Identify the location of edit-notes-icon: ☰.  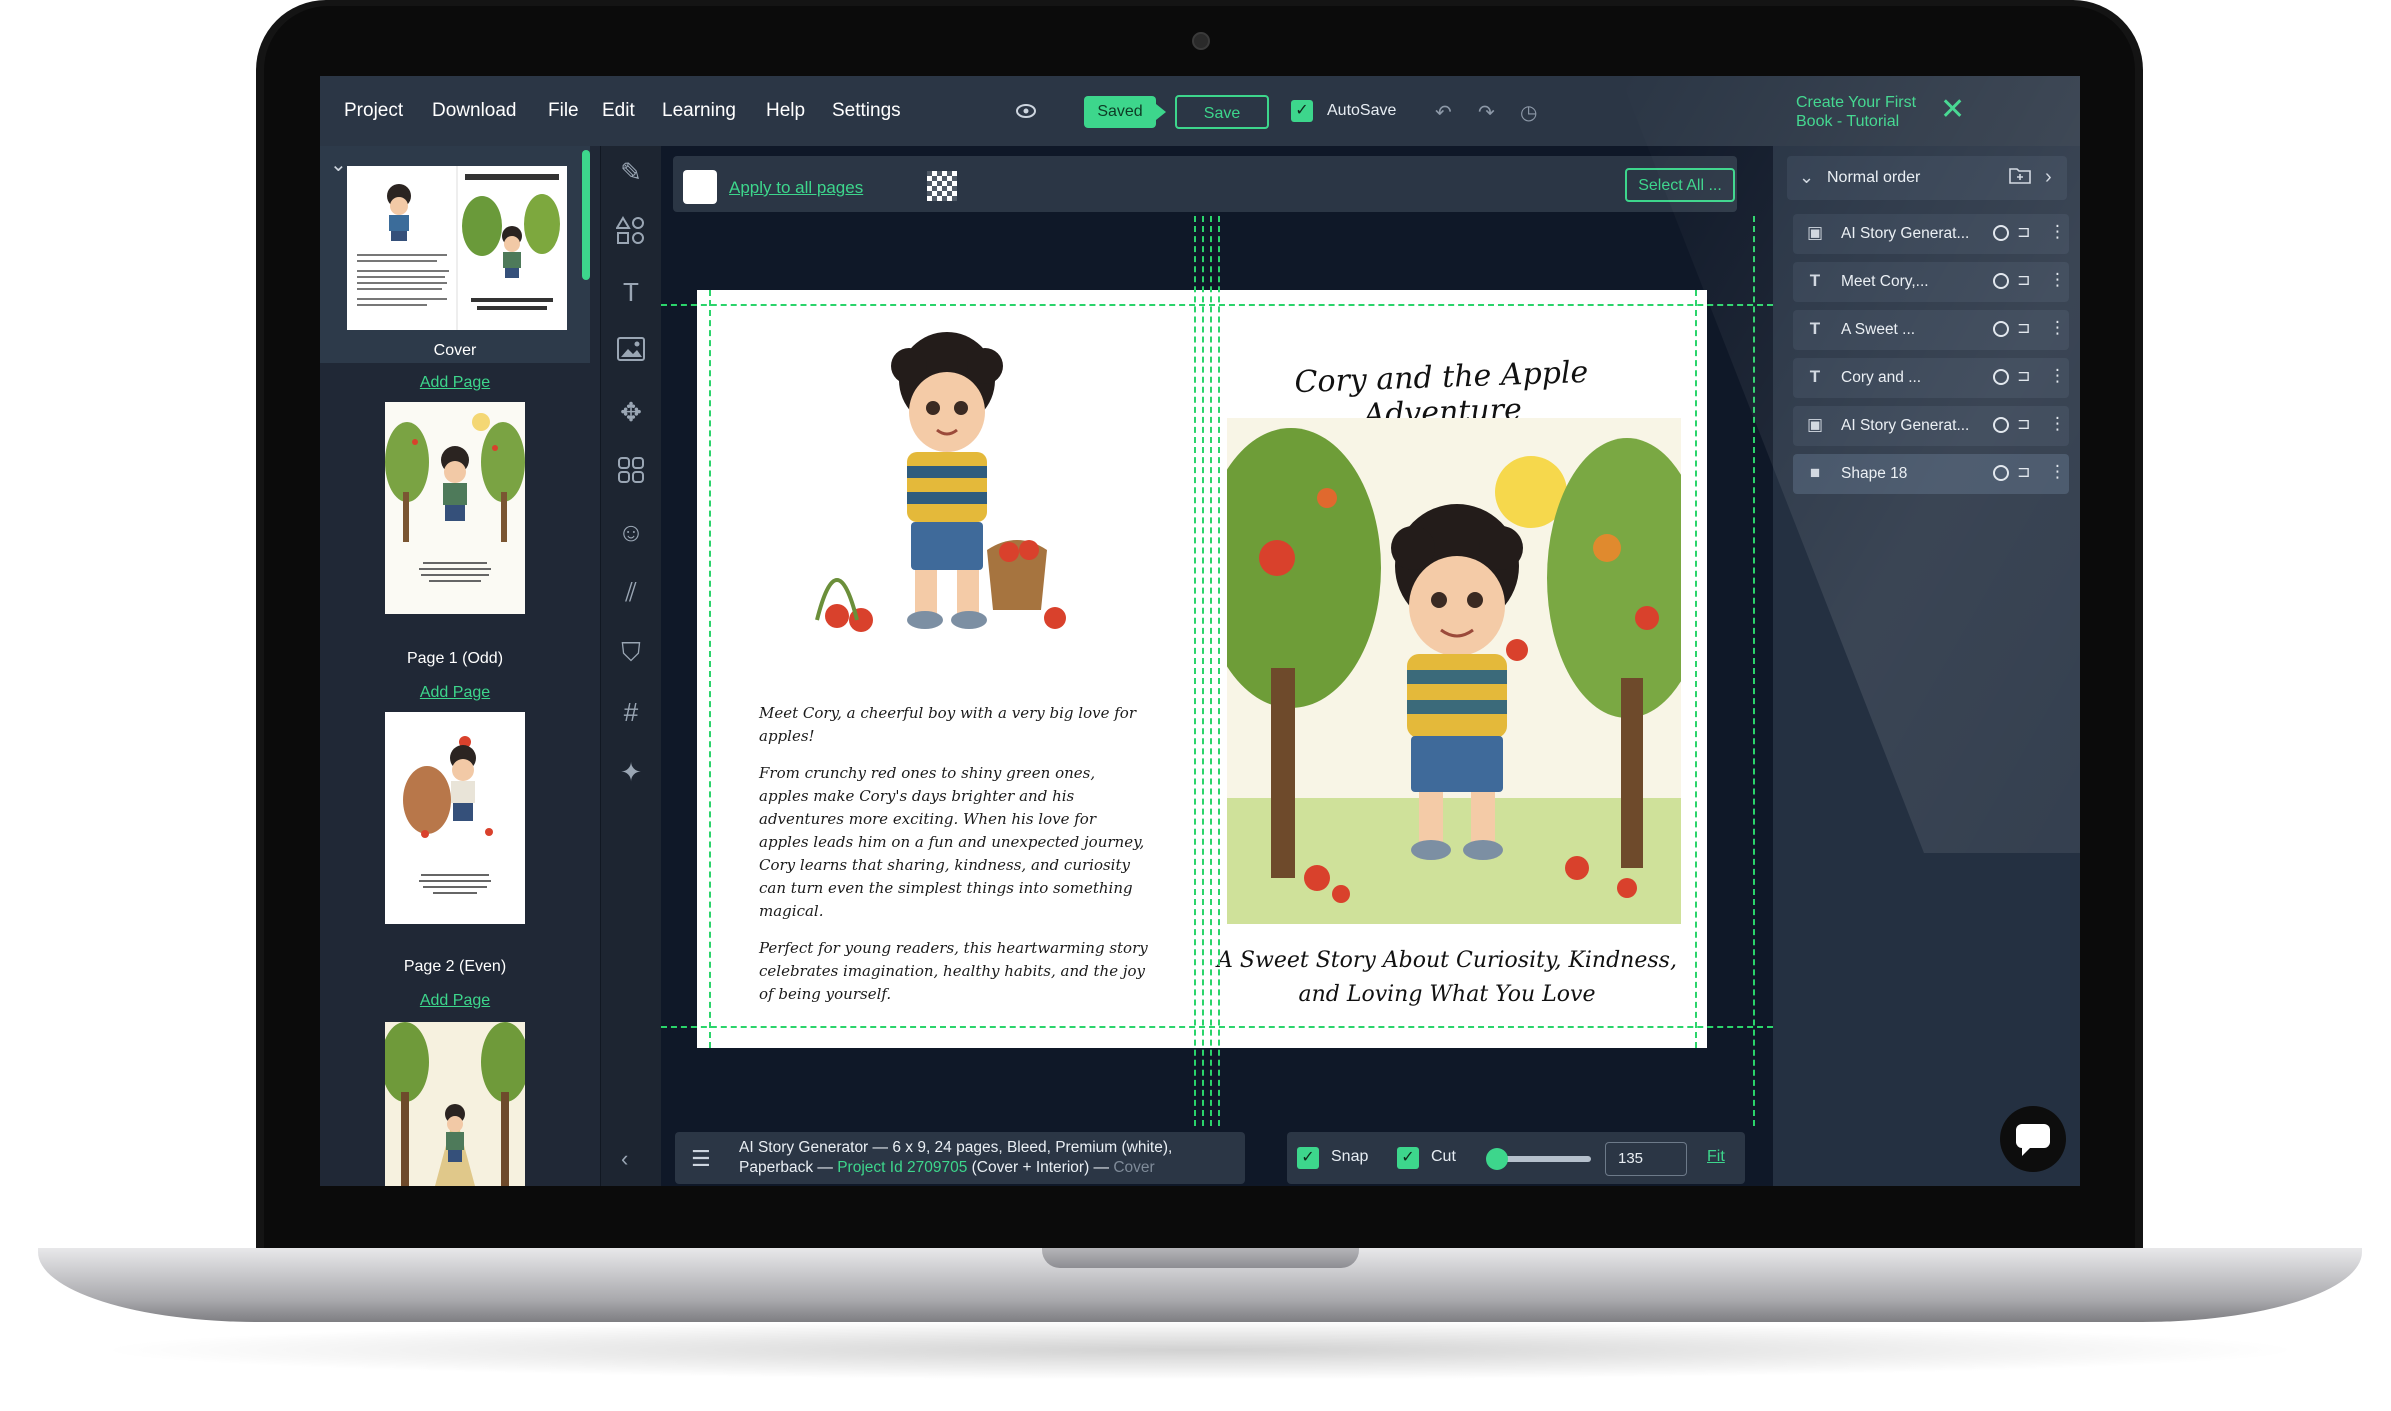
(701, 1159).